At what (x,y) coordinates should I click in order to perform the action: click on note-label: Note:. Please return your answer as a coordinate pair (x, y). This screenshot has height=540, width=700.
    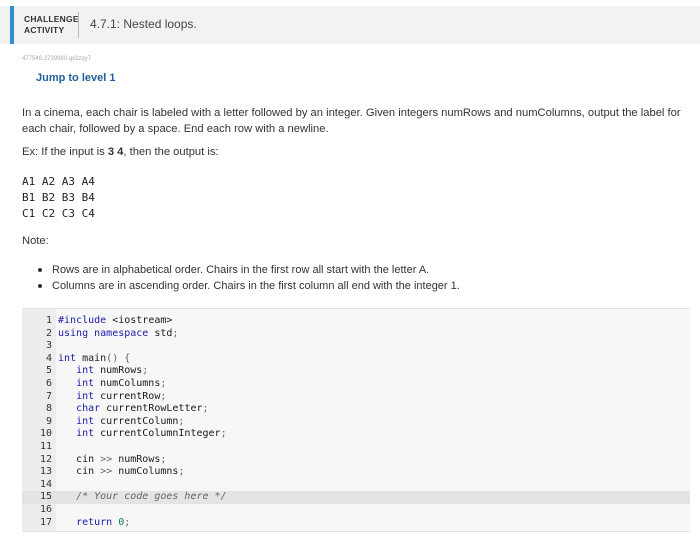
    Looking at the image, I should click on (35, 241).